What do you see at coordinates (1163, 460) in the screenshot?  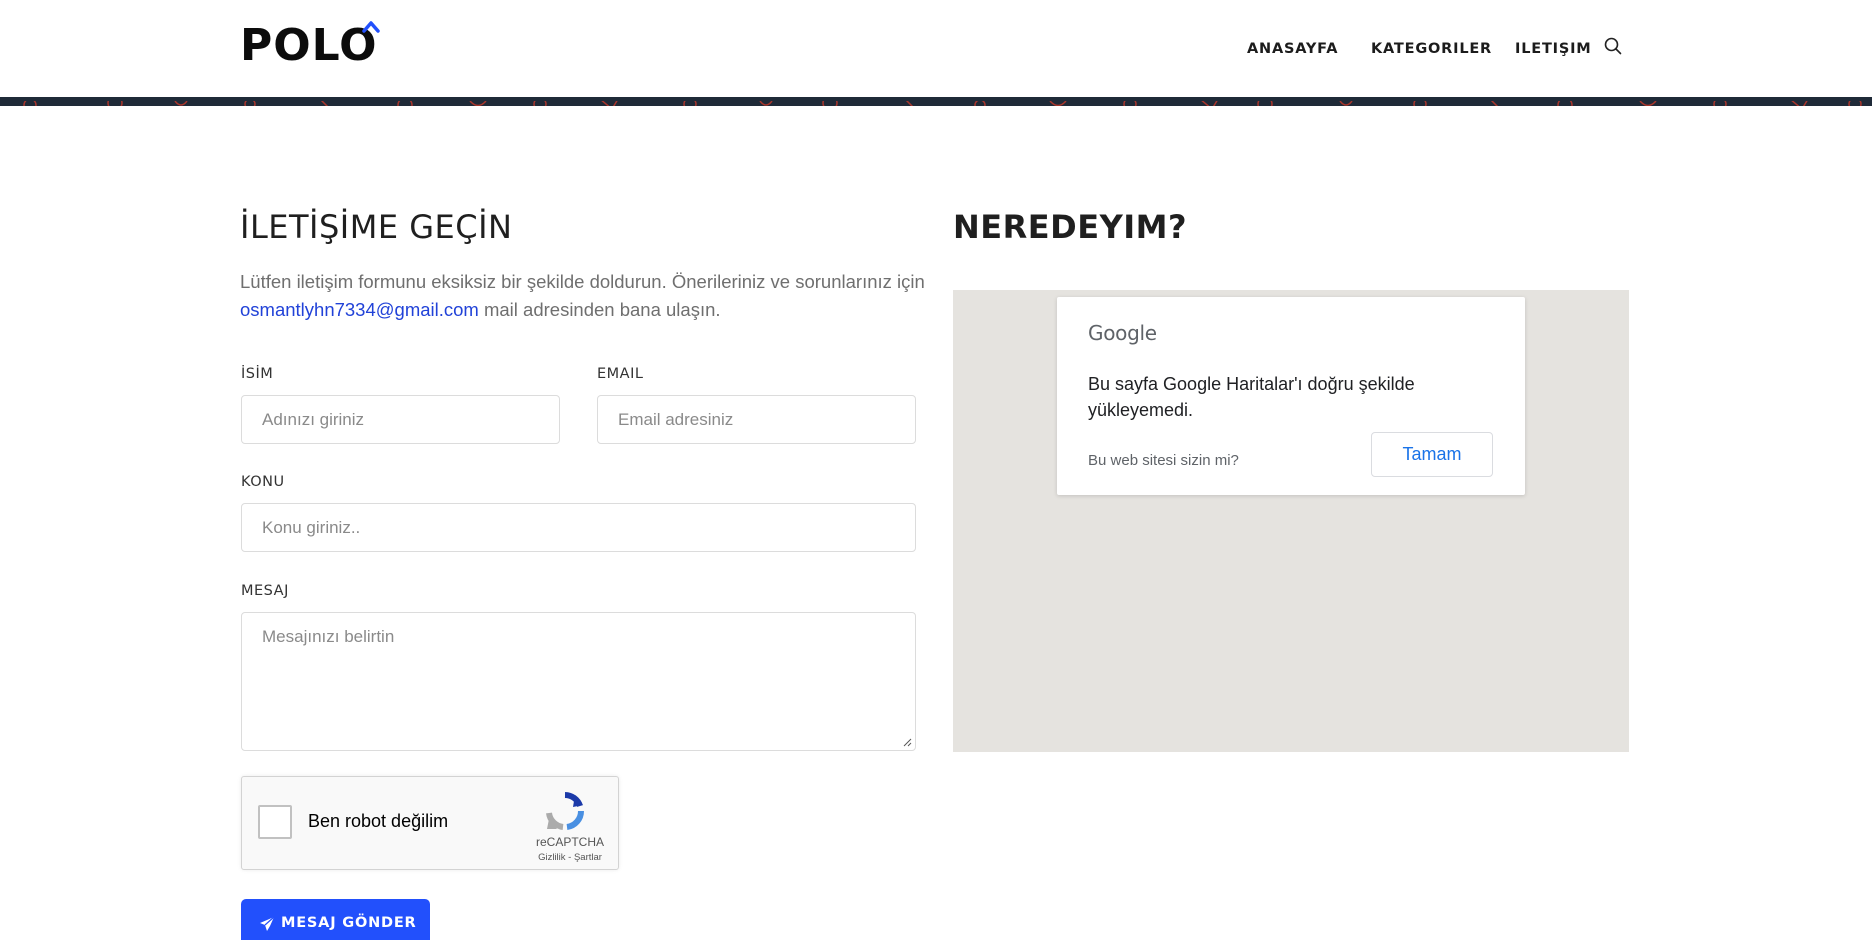 I see `map-owner-link: Bu web sitesi sizin mi?` at bounding box center [1163, 460].